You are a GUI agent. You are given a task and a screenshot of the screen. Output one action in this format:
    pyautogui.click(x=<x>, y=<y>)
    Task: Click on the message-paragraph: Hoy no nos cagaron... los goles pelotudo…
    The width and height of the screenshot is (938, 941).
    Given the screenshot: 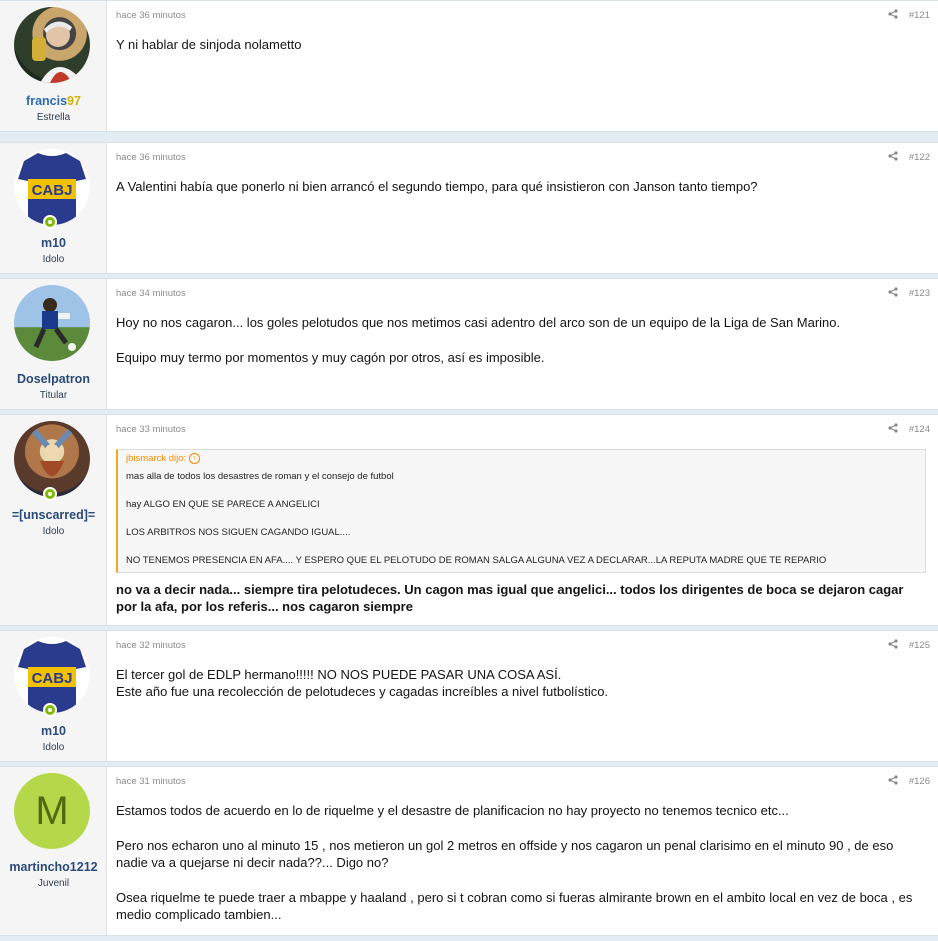 What is the action you would take?
    pyautogui.click(x=478, y=322)
    